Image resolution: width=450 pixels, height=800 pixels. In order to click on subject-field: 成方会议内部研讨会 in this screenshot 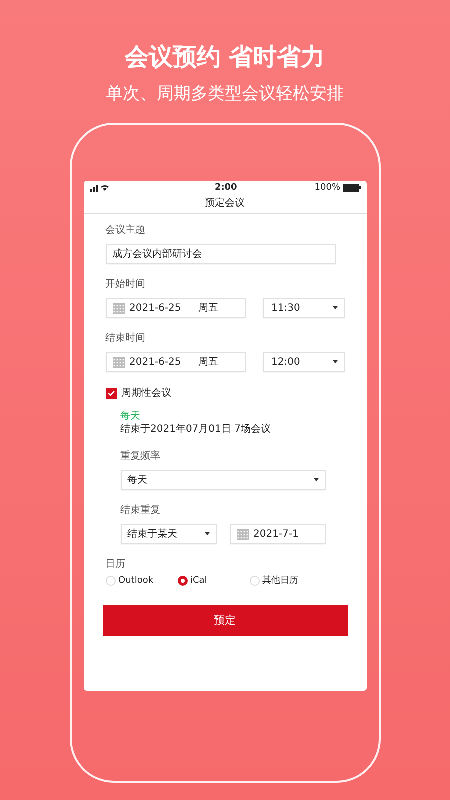, I will do `click(221, 254)`.